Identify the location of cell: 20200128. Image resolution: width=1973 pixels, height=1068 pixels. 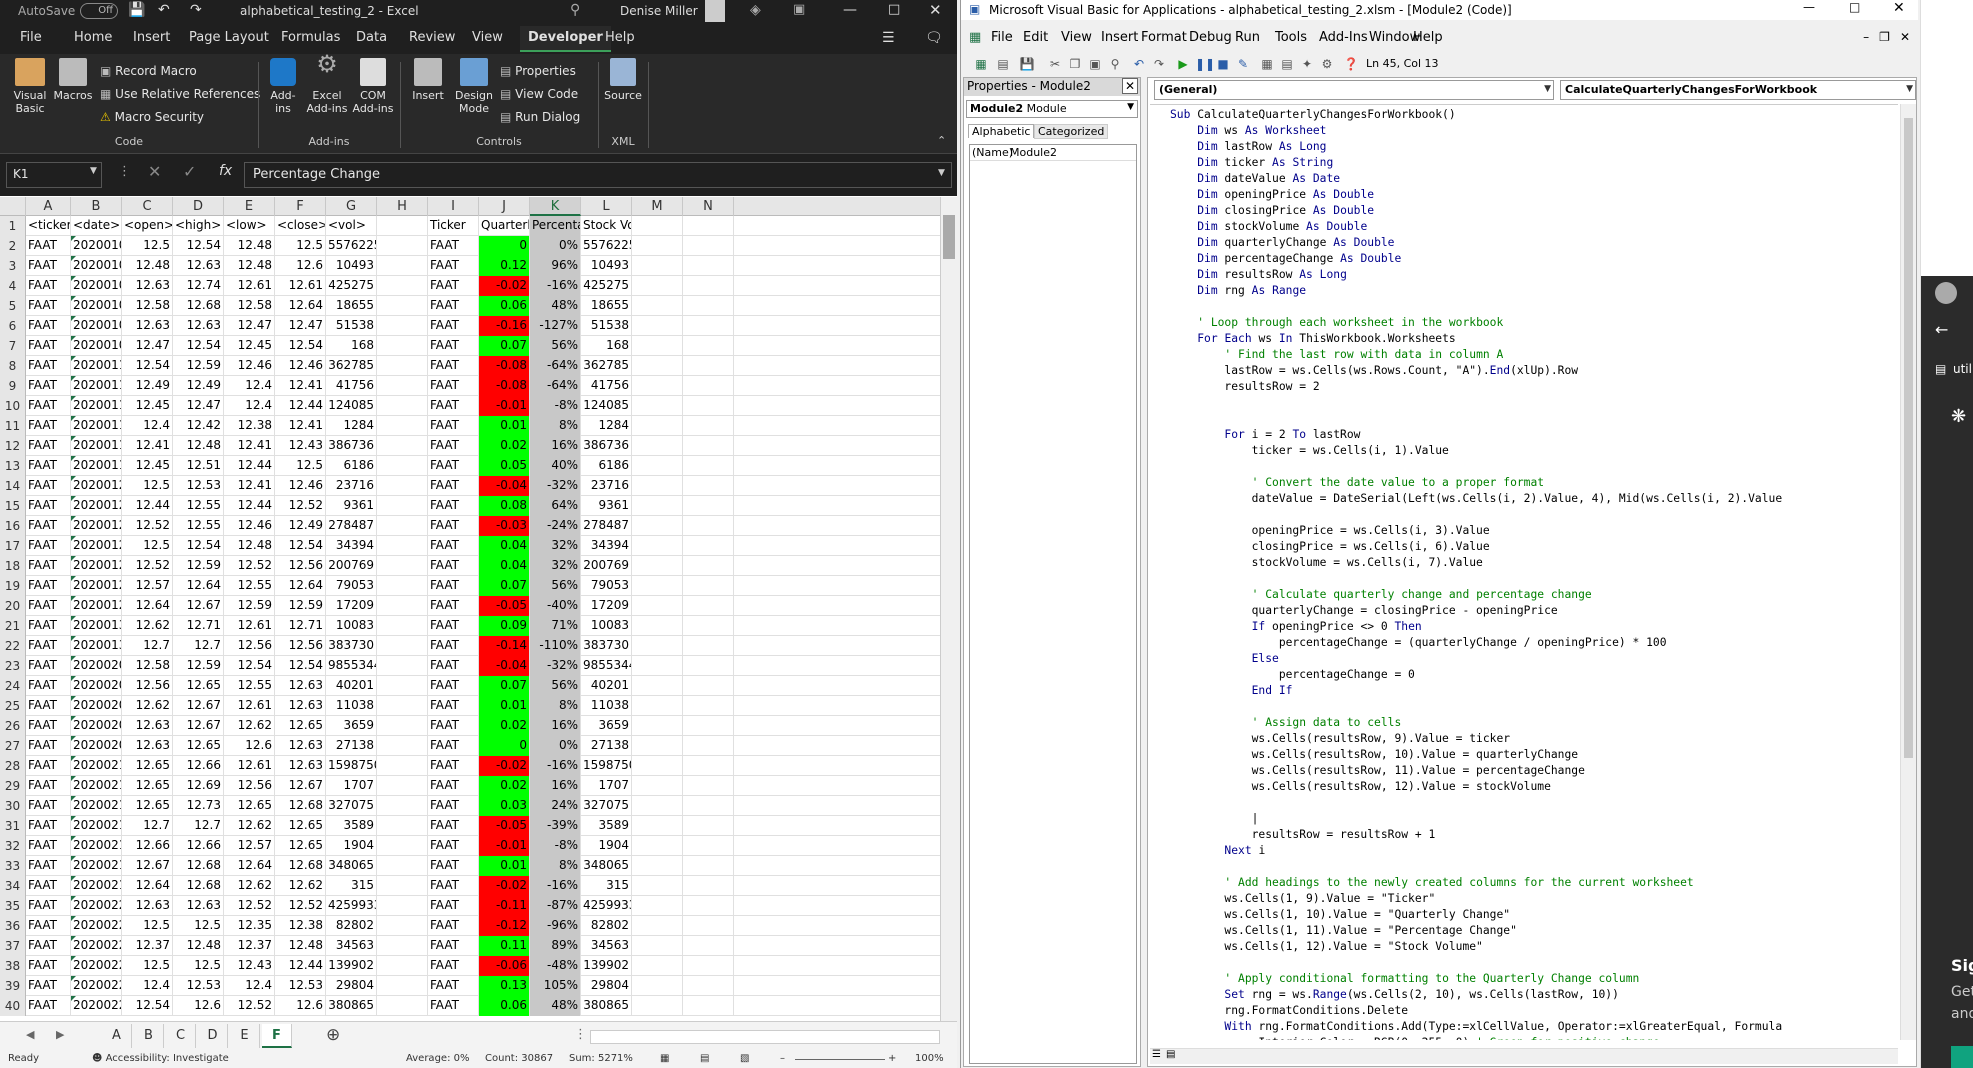
(96, 586).